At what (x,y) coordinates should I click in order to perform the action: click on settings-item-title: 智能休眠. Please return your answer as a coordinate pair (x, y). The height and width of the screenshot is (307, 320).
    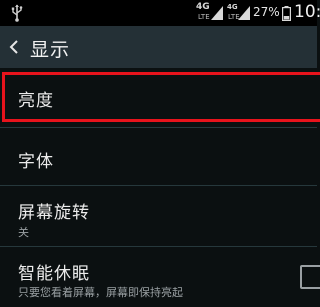
    Looking at the image, I should click on (54, 274).